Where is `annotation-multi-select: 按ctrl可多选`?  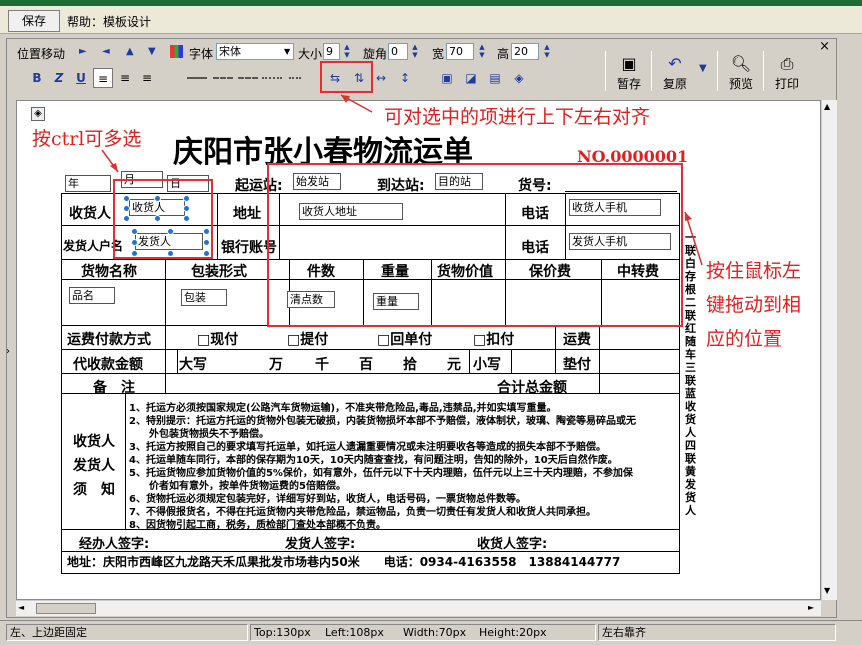
annotation-multi-select: 按ctrl可多选 is located at coordinates (87, 139).